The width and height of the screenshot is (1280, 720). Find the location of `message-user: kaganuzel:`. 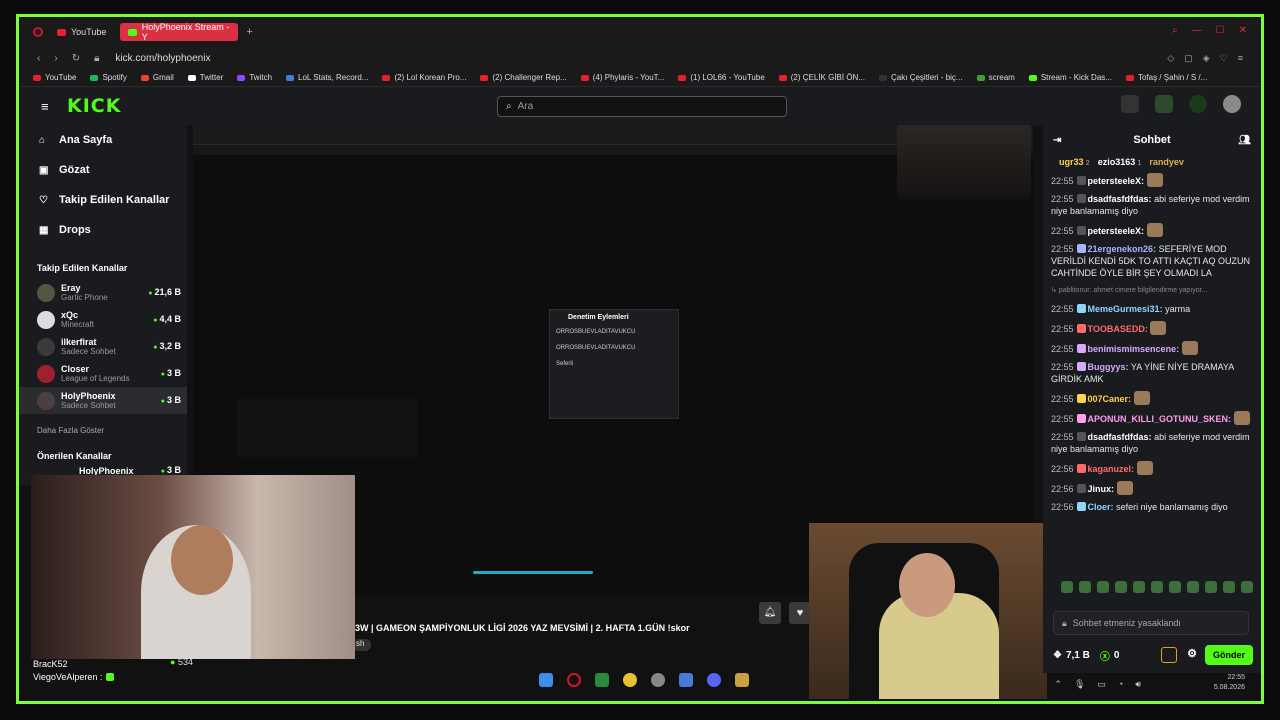

message-user: kaganuzel: is located at coordinates (1111, 469).